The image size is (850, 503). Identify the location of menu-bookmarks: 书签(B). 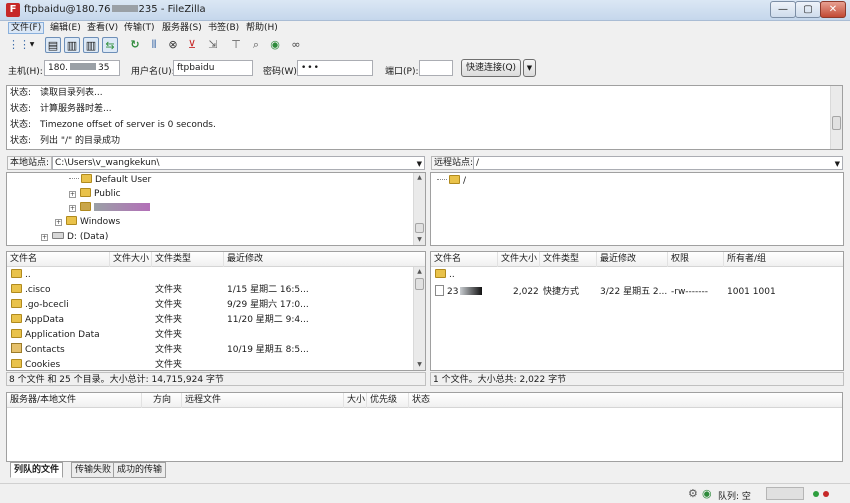
(223, 28).